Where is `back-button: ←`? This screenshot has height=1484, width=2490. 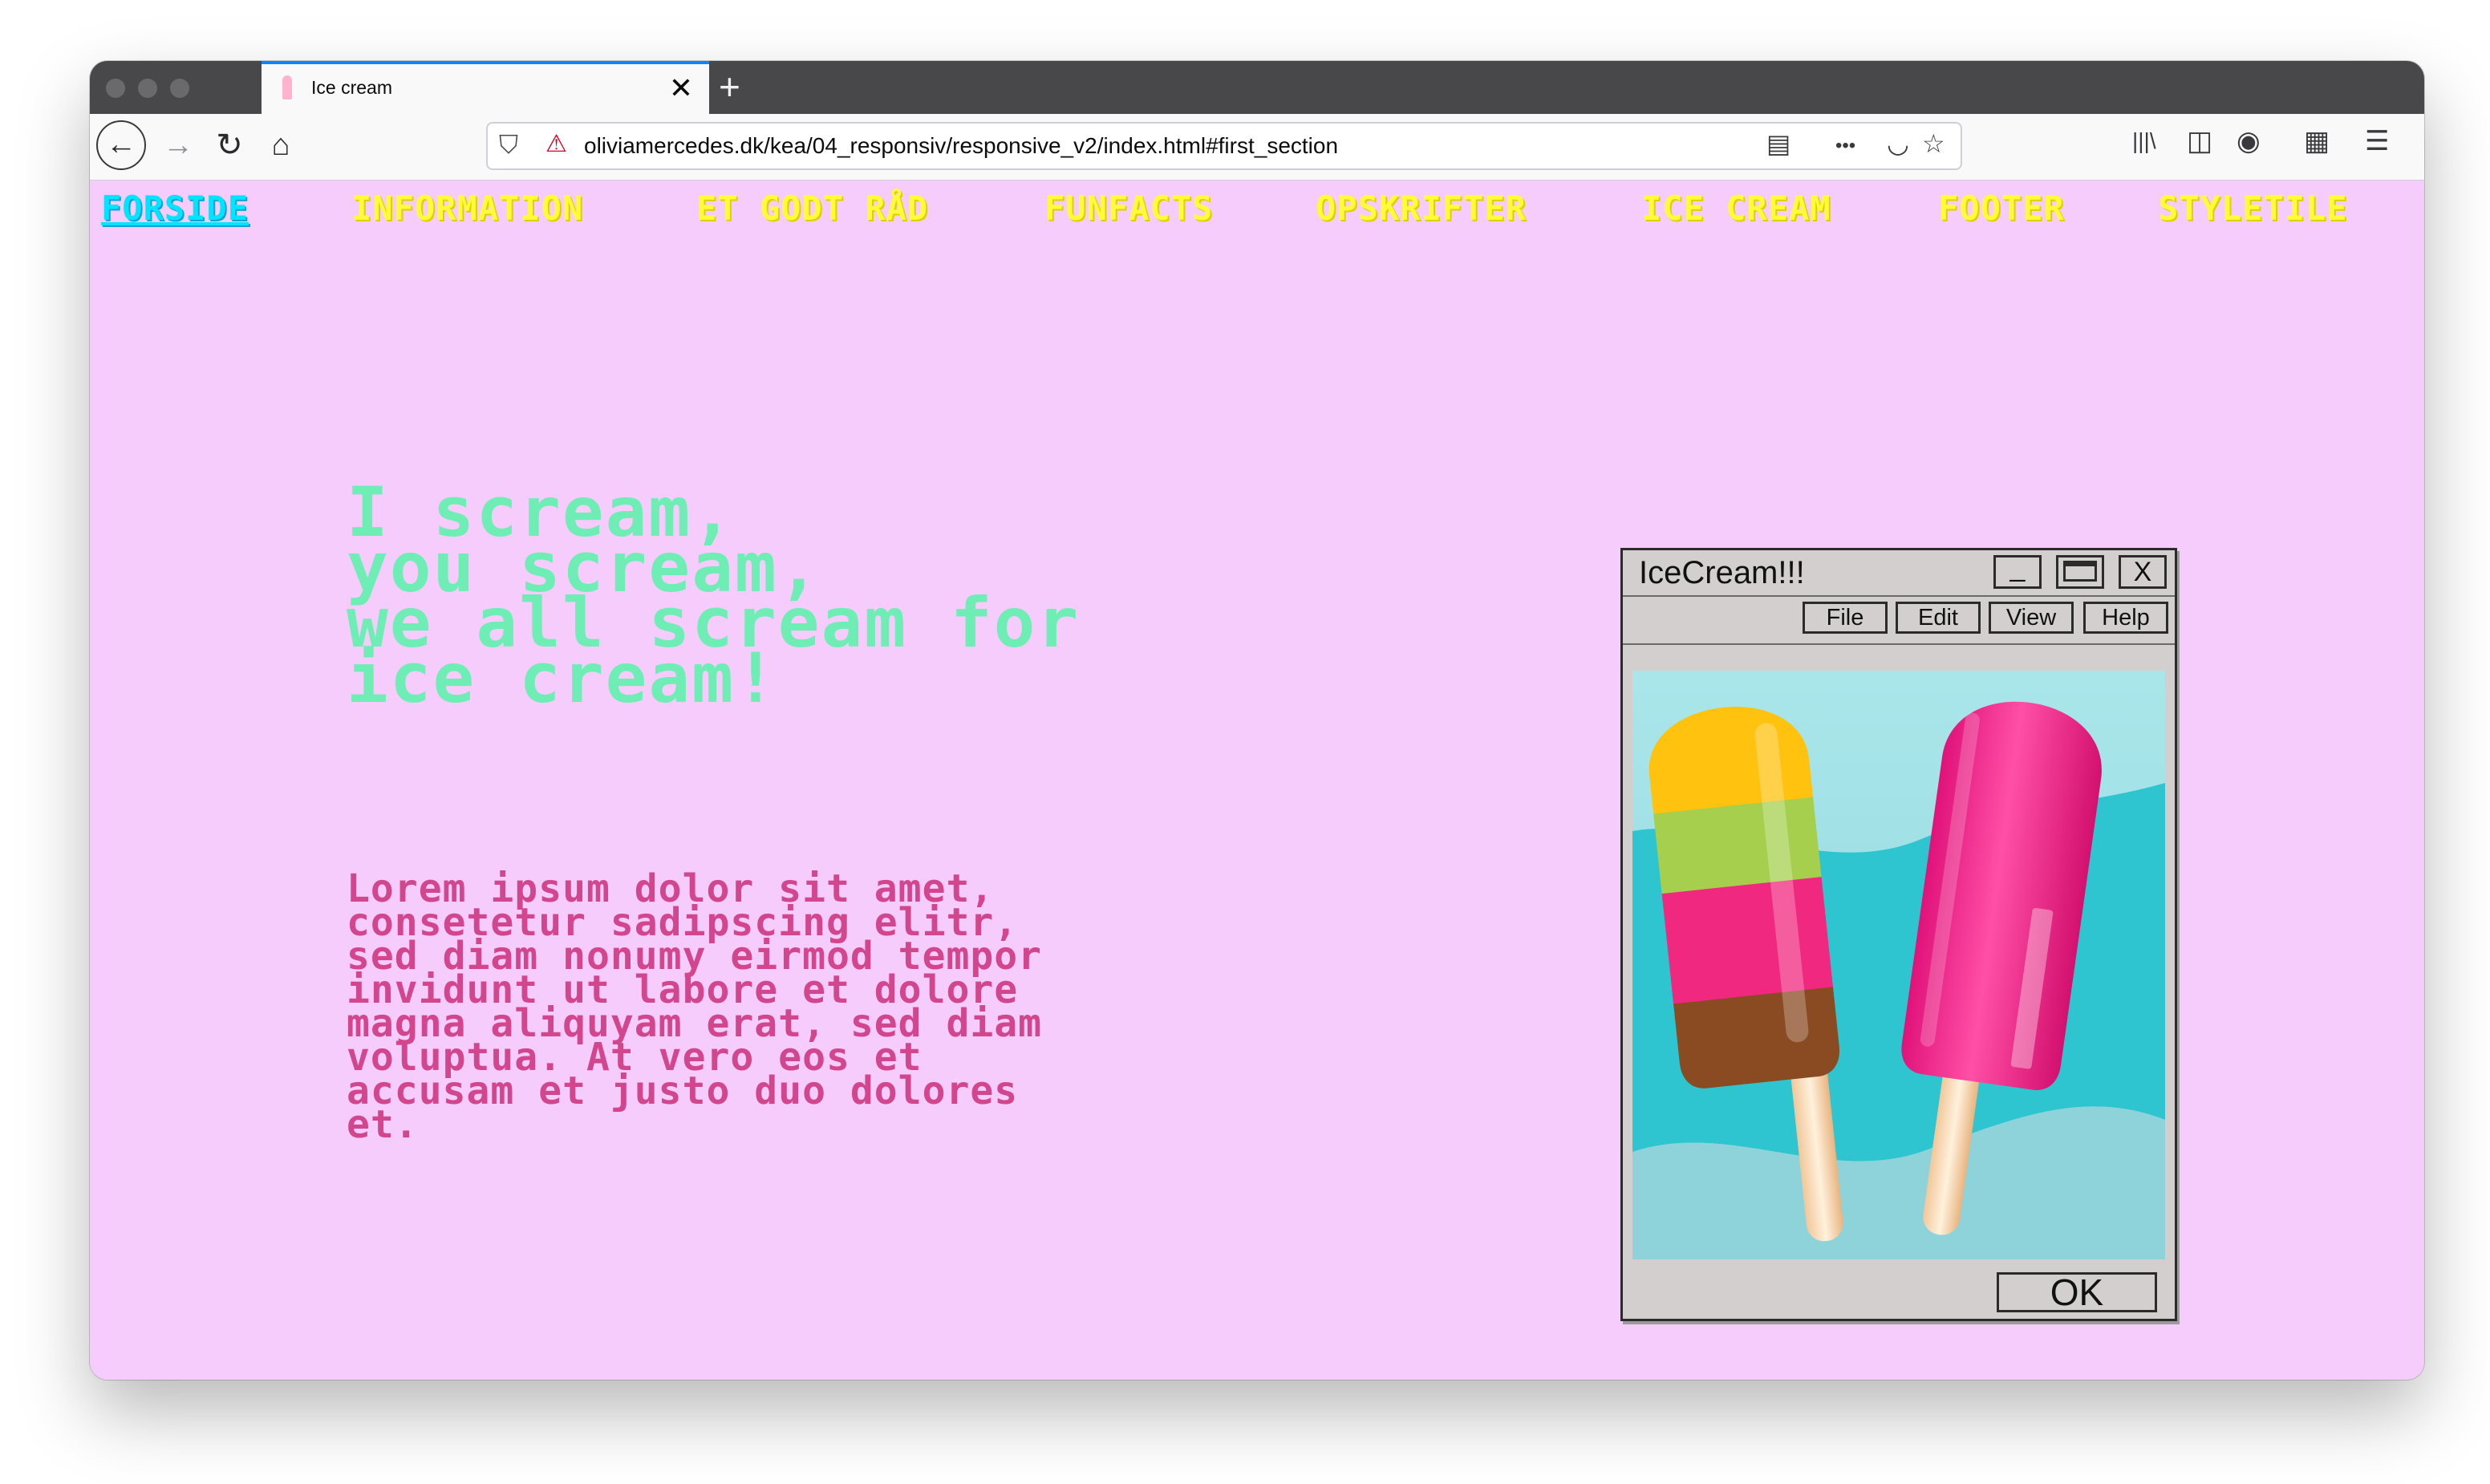
back-button: ← is located at coordinates (121, 145).